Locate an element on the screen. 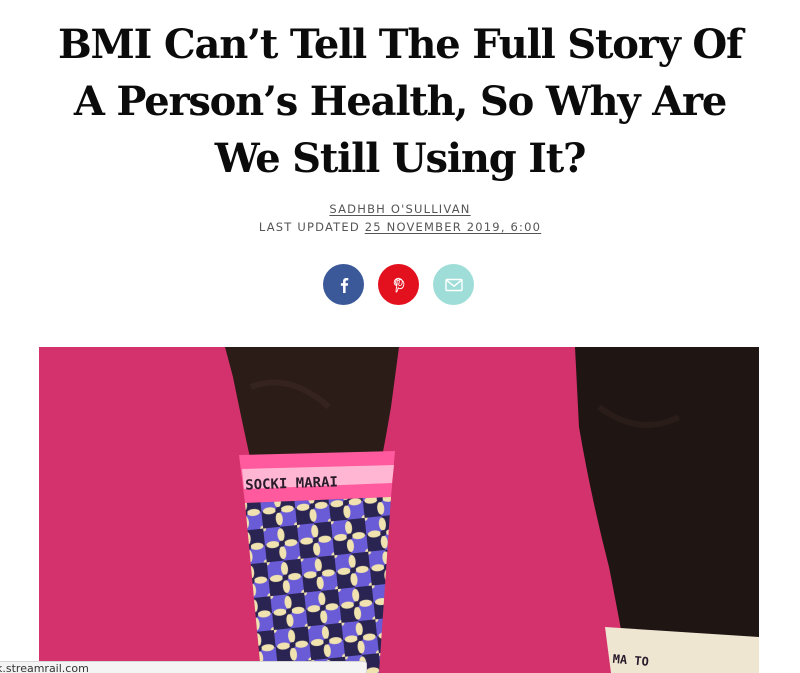 This screenshot has width=800, height=673. last-updated: LAST UPDATED 25 NOVEMBER 2019, 6:00 is located at coordinates (400, 227).